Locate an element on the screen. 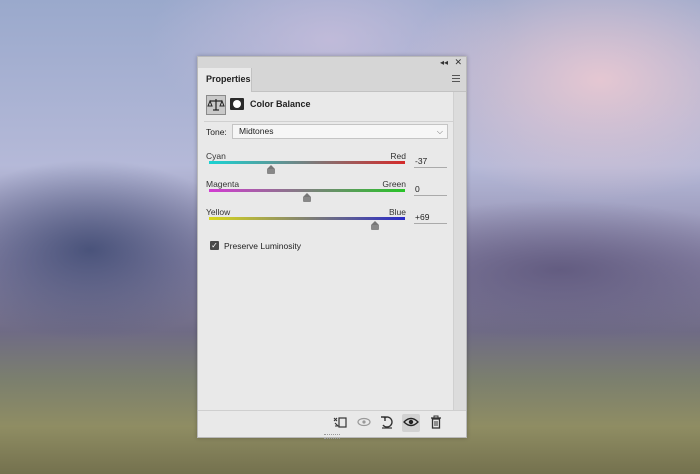 The height and width of the screenshot is (474, 700). resize-grip is located at coordinates (332, 436).